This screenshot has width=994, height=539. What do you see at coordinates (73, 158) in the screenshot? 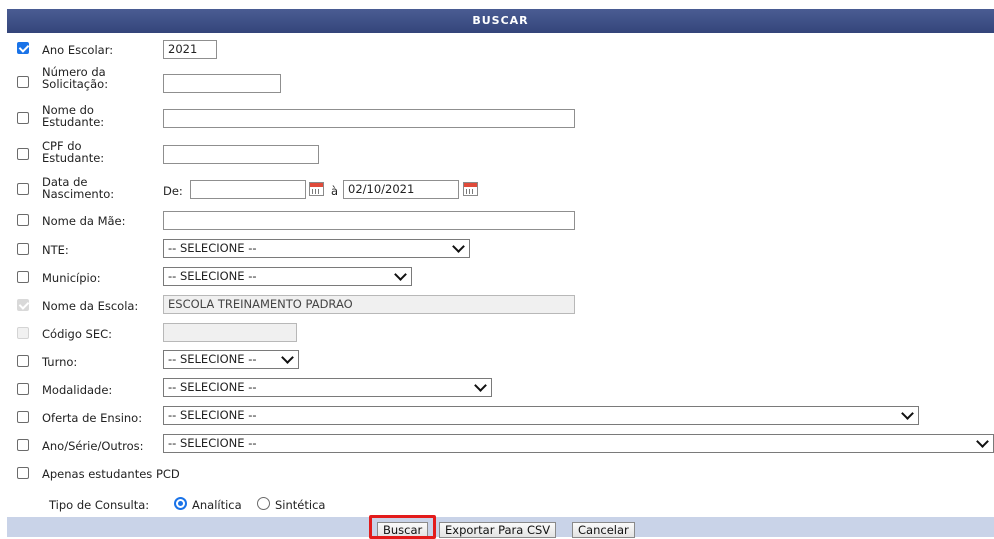
I see `cpf-estudante-label-line2: Estudante:` at bounding box center [73, 158].